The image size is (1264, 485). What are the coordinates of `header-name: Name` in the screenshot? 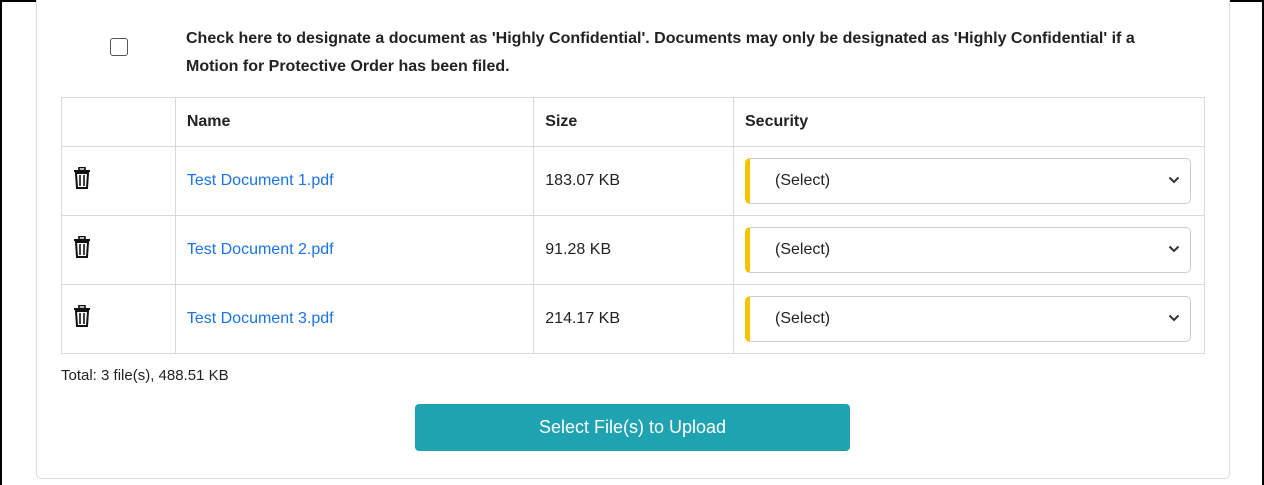 It's located at (354, 122).